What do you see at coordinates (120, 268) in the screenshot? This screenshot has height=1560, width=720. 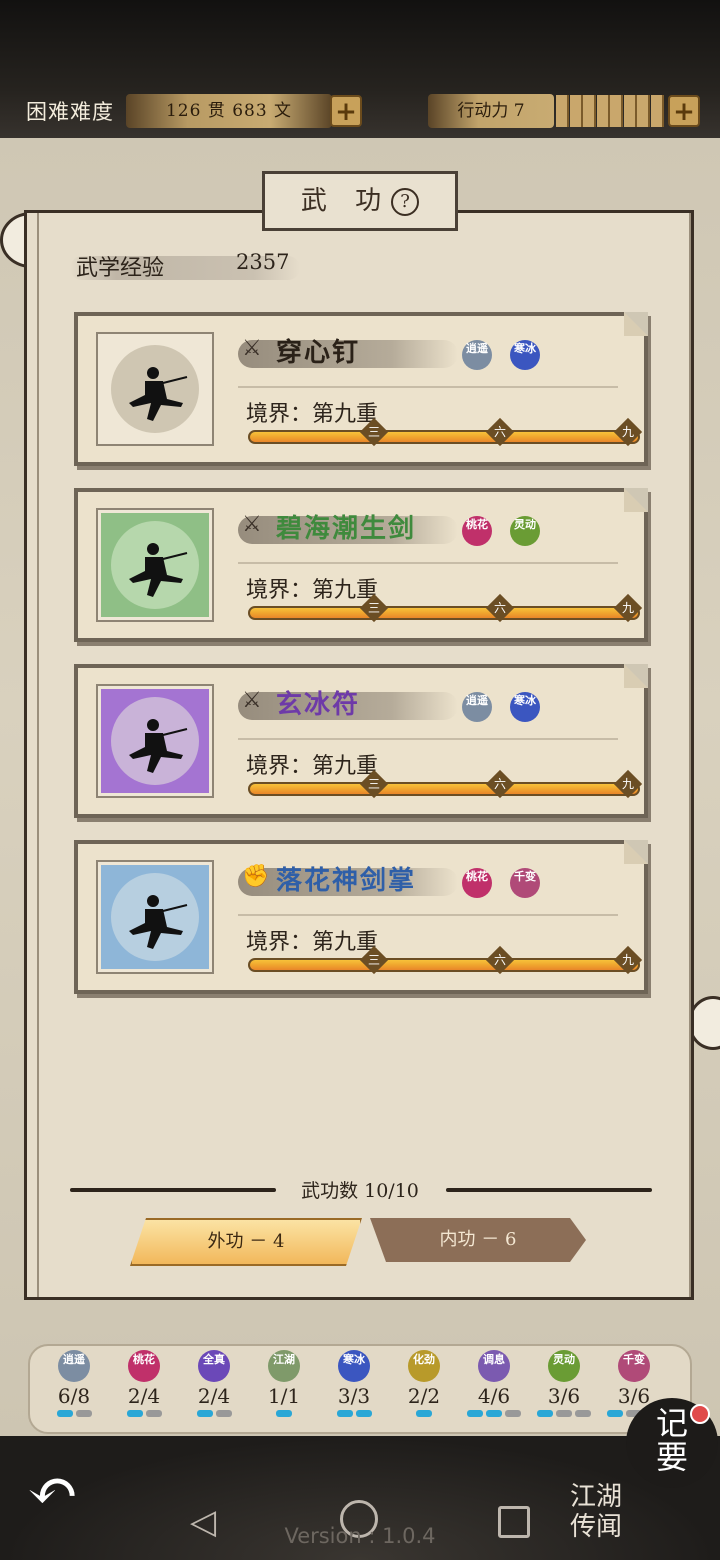 I see `experience-label: 武学经验` at bounding box center [120, 268].